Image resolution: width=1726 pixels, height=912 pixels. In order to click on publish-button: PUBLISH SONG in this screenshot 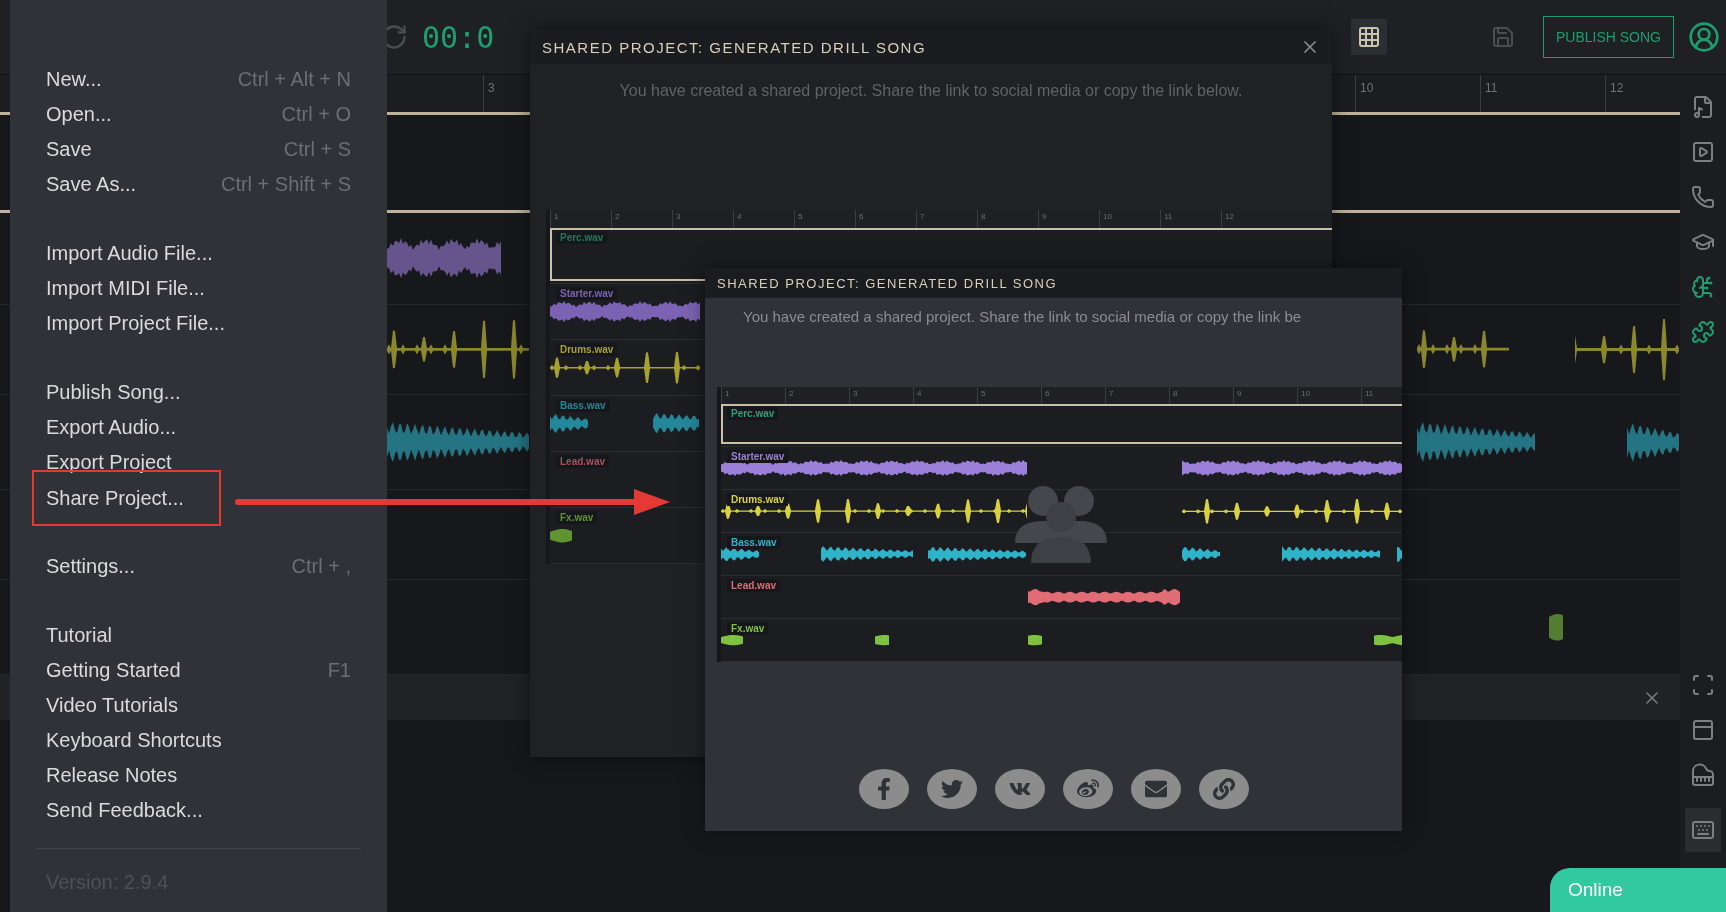, I will do `click(1608, 37)`.